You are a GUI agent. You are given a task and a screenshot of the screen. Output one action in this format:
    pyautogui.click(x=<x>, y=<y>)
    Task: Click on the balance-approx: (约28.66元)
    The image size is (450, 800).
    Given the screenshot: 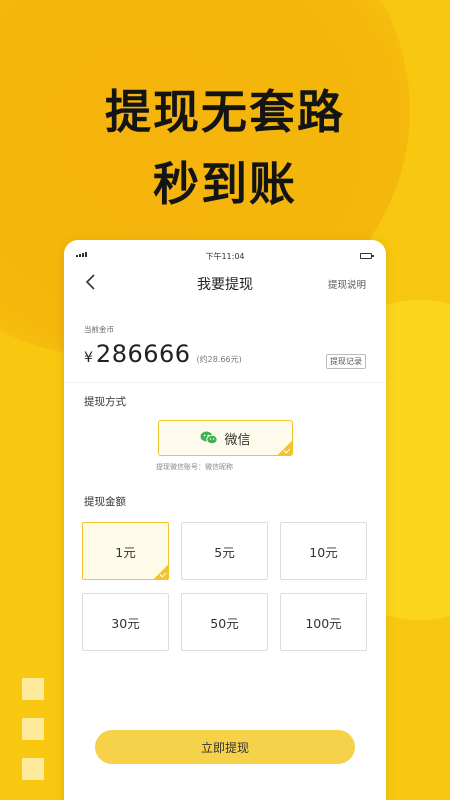 What is the action you would take?
    pyautogui.click(x=219, y=359)
    